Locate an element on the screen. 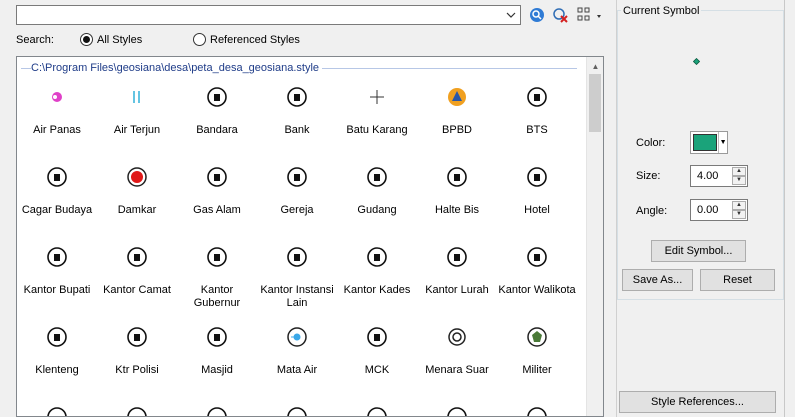 This screenshot has width=795, height=417. symbol-label: Ktr Polisi is located at coordinates (137, 370).